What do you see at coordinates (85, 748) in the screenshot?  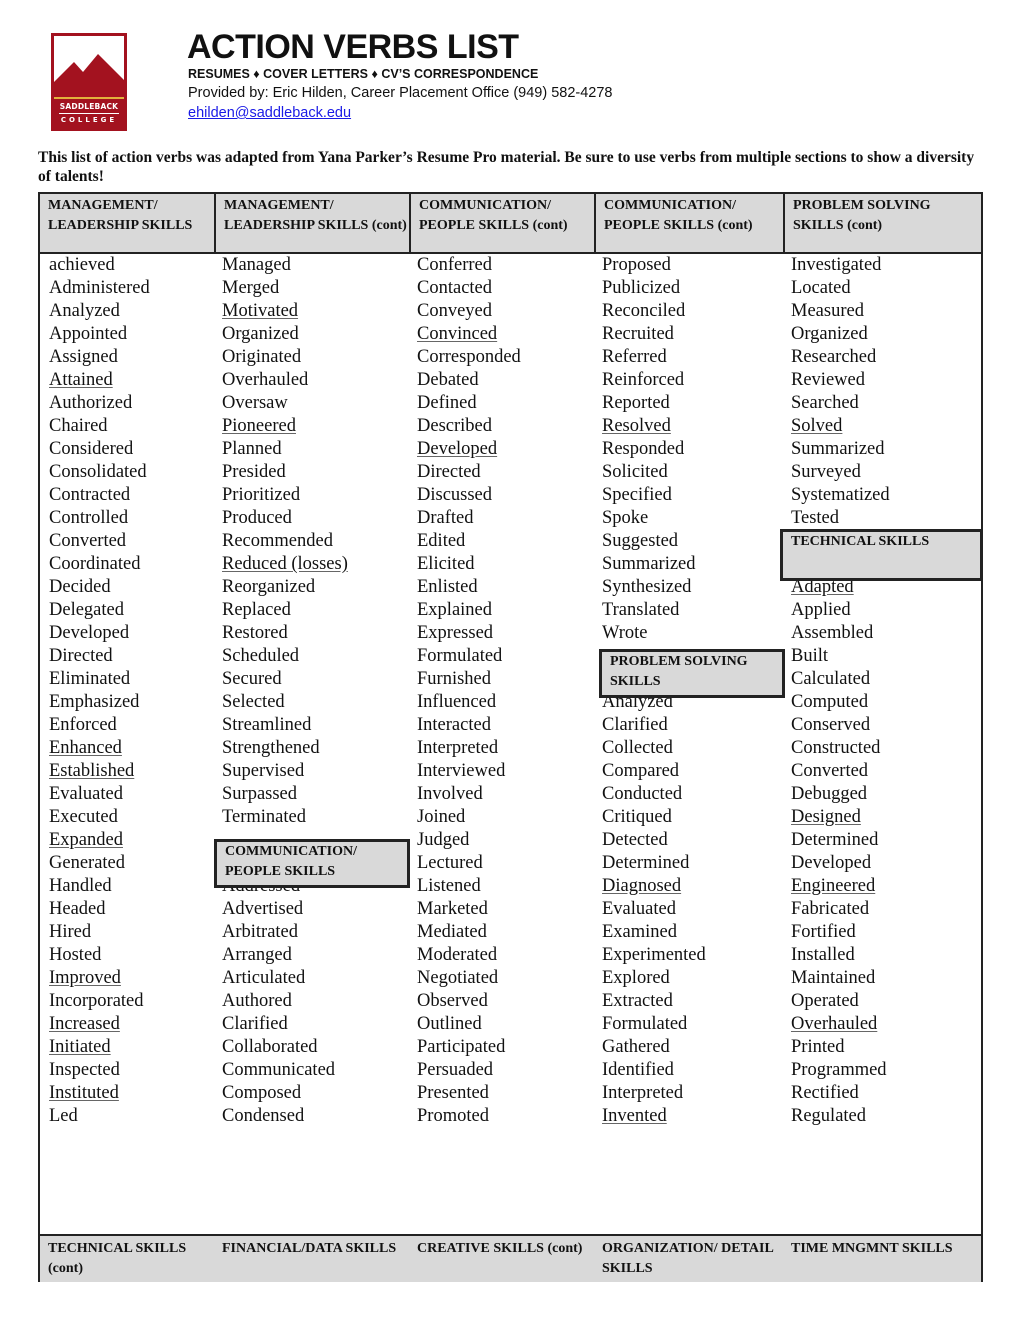 I see `verb-text: Enhanced` at bounding box center [85, 748].